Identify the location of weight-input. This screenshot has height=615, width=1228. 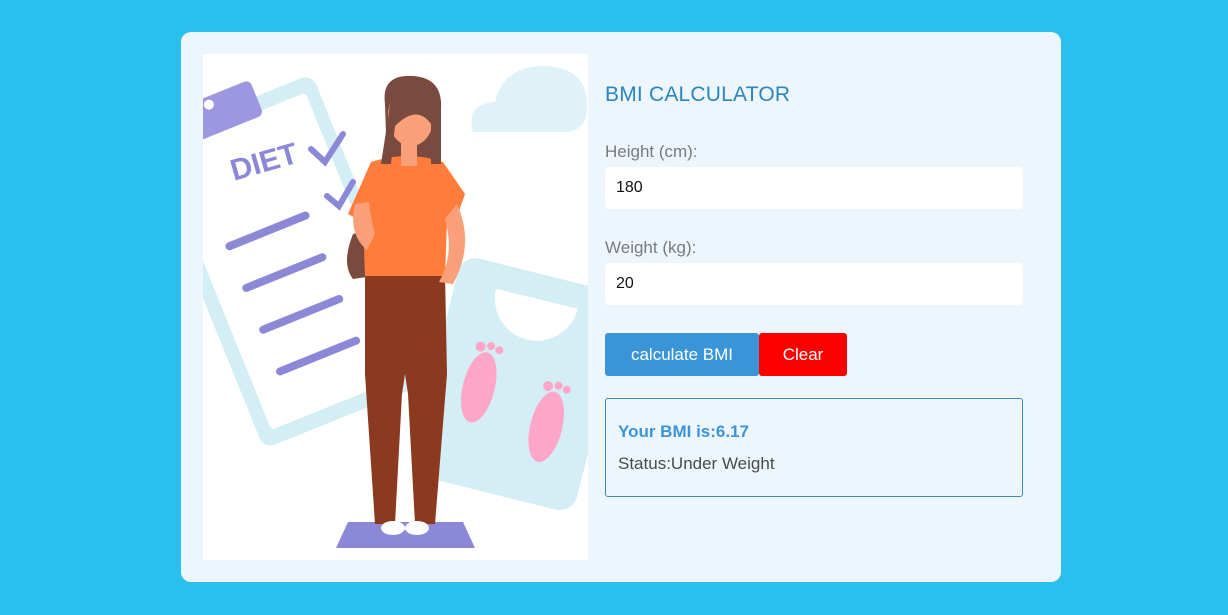
(814, 284).